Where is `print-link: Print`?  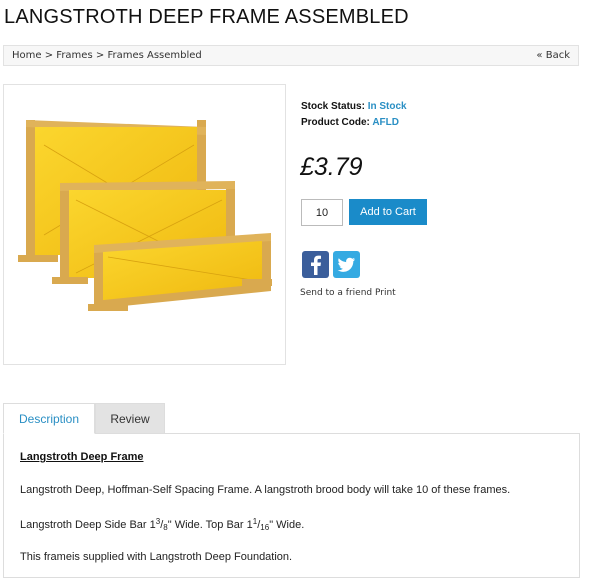 print-link: Print is located at coordinates (385, 293).